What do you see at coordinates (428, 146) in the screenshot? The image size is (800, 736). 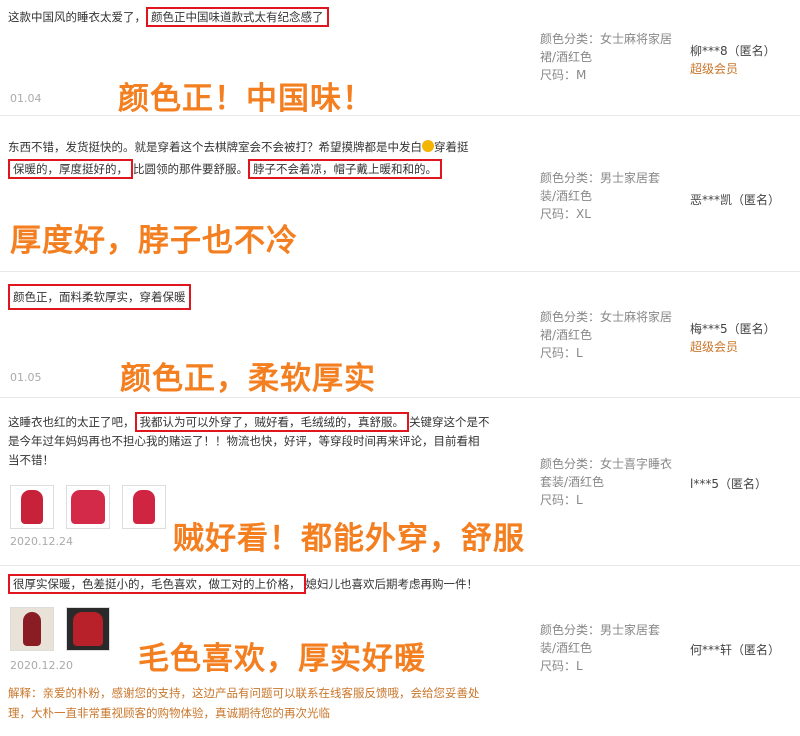 I see `grin-emoji-icon` at bounding box center [428, 146].